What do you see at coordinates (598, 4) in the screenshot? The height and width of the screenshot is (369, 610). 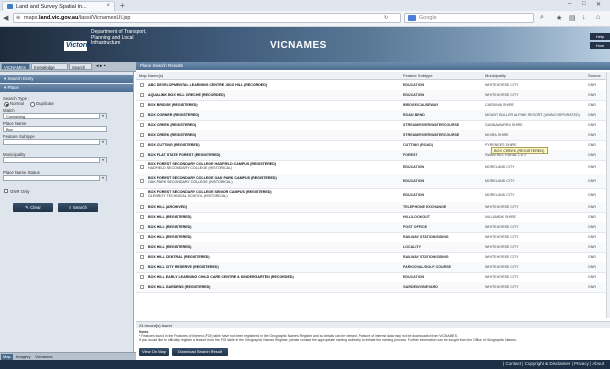 I see `close-window-button: ✕` at bounding box center [598, 4].